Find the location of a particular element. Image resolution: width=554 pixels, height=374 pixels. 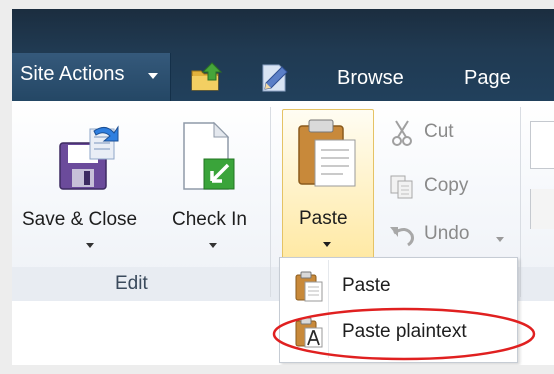

site-actions-label: Site Actions is located at coordinates (72, 74).